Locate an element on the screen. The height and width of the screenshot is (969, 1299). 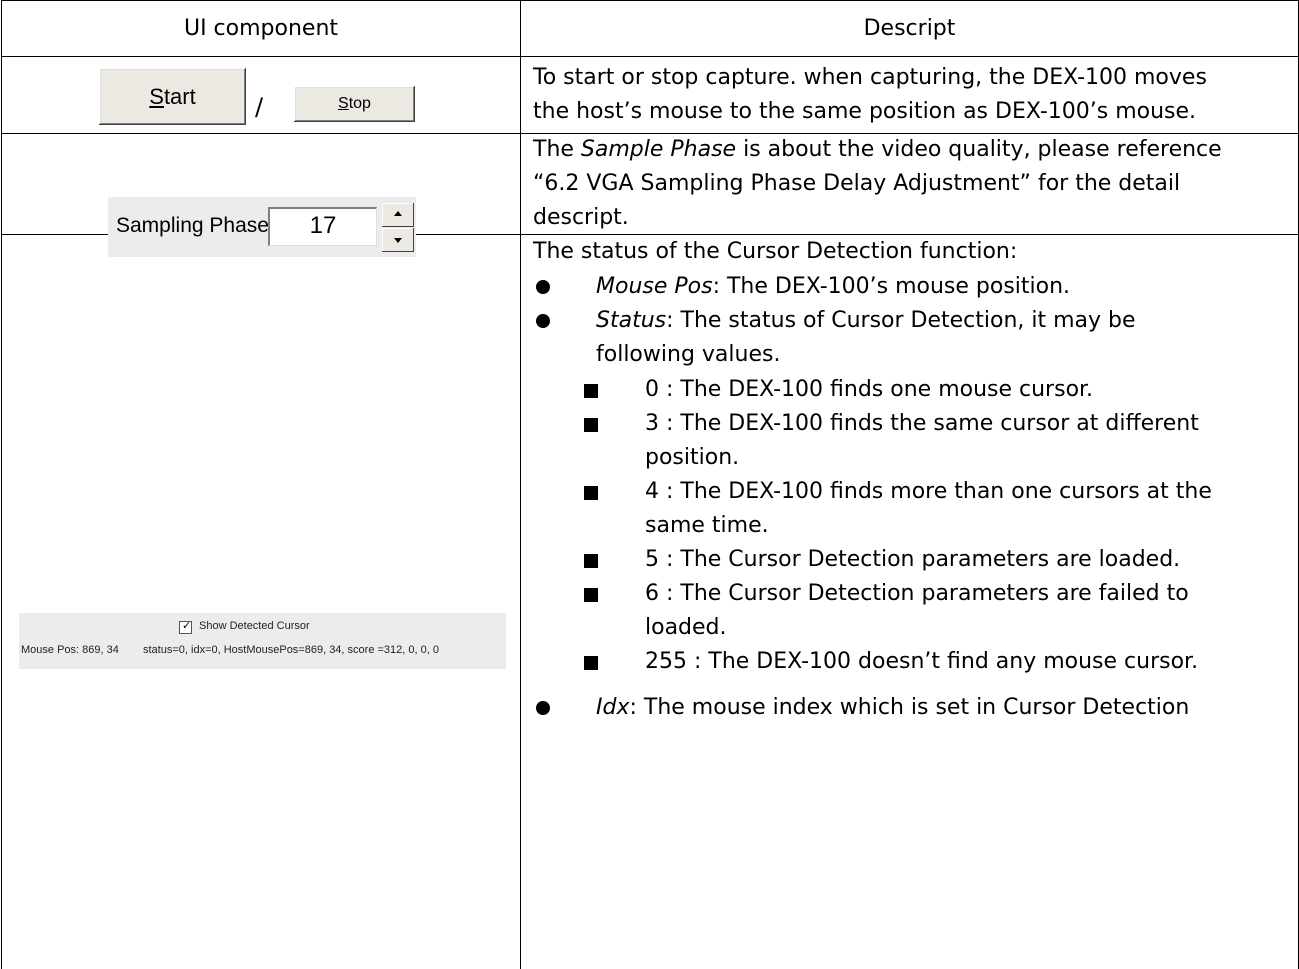
header-descript: Descript is located at coordinates (909, 28).